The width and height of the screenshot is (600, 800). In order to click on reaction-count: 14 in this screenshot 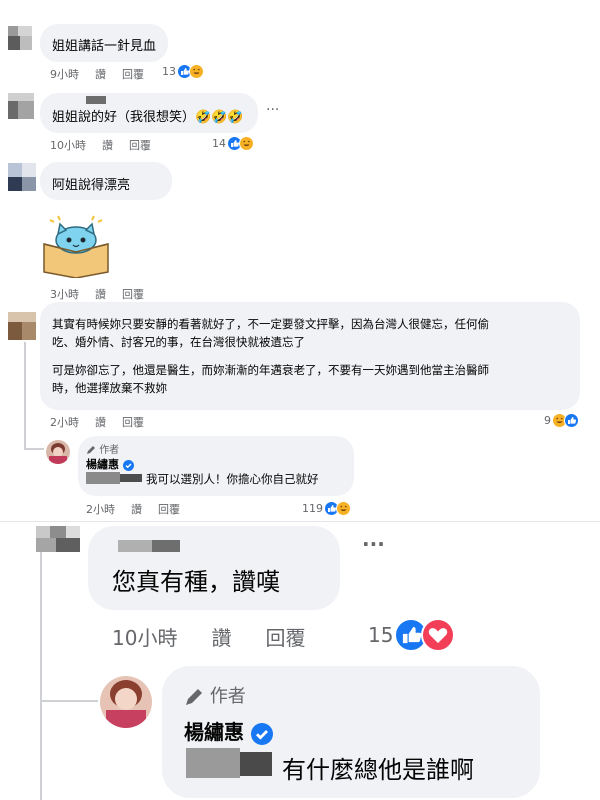, I will do `click(233, 143)`.